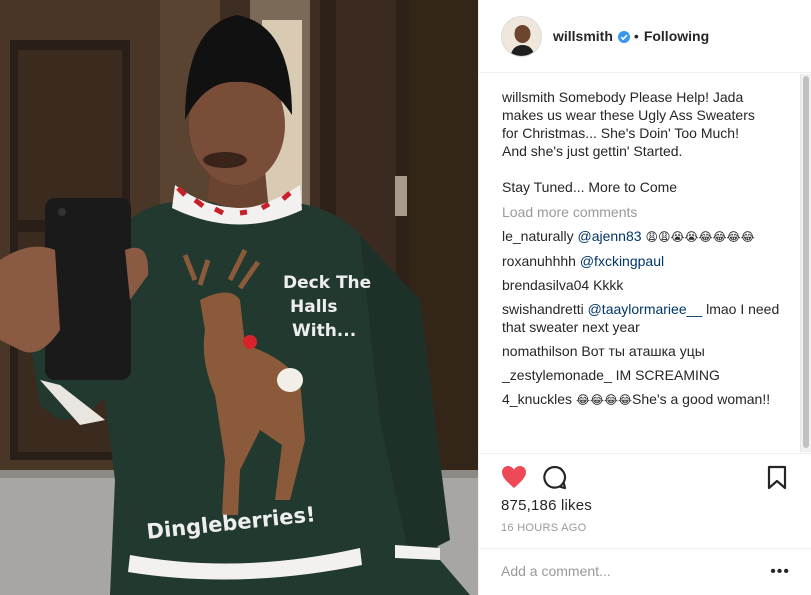 The width and height of the screenshot is (811, 595). What do you see at coordinates (544, 528) in the screenshot?
I see `post-timestamp: 16 HOURS AGO` at bounding box center [544, 528].